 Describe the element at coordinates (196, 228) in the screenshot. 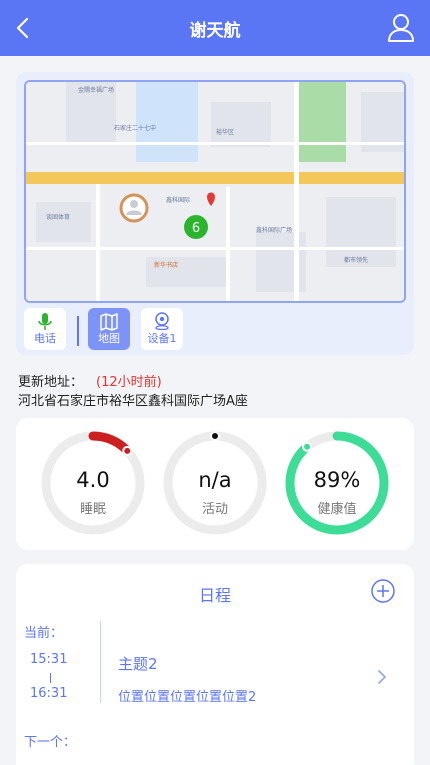

I see `map-cluster-count: 6` at that location.